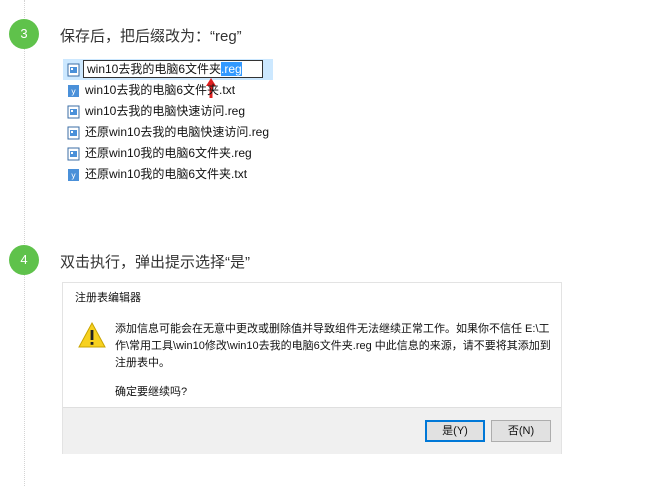 This screenshot has height=486, width=646. I want to click on file-row: y win10去我的电脑6文件夹.txt, so click(169, 90).